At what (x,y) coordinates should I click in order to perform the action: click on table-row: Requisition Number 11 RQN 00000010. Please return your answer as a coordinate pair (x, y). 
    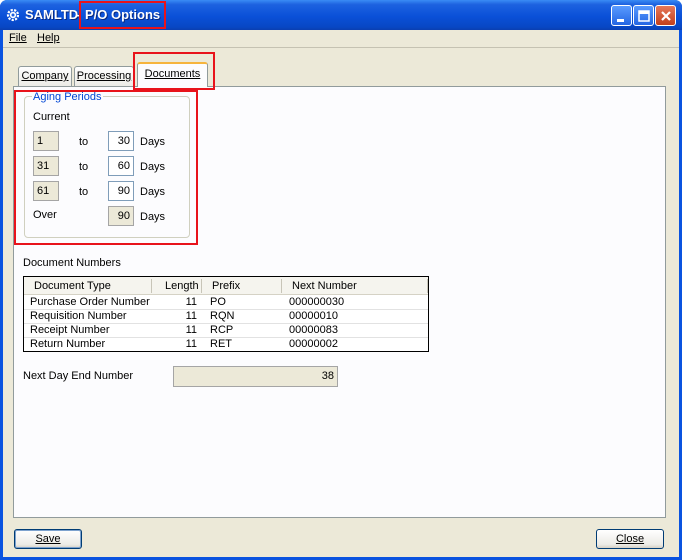
    Looking at the image, I should click on (226, 317).